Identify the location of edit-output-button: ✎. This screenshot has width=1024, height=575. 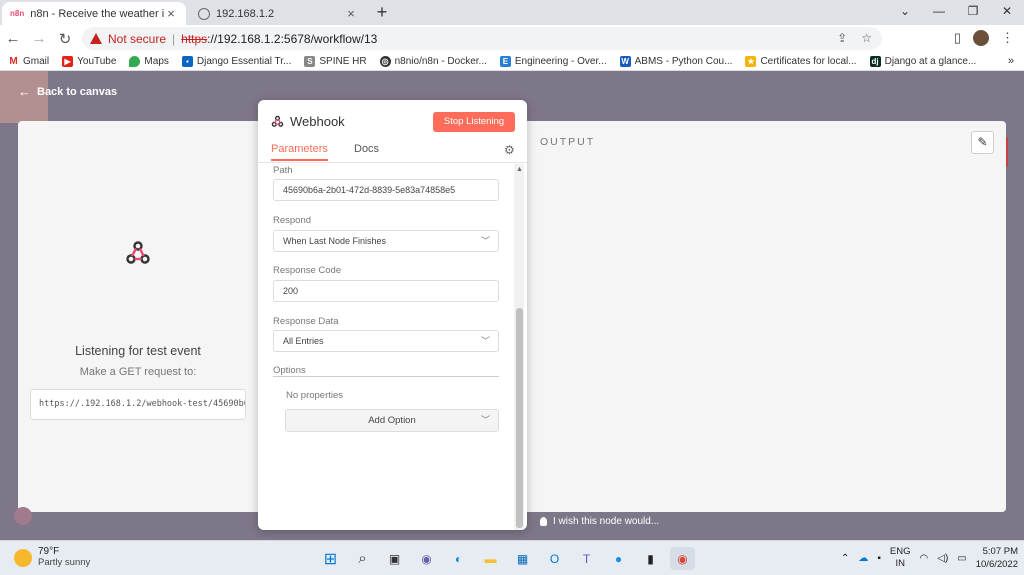
(982, 142).